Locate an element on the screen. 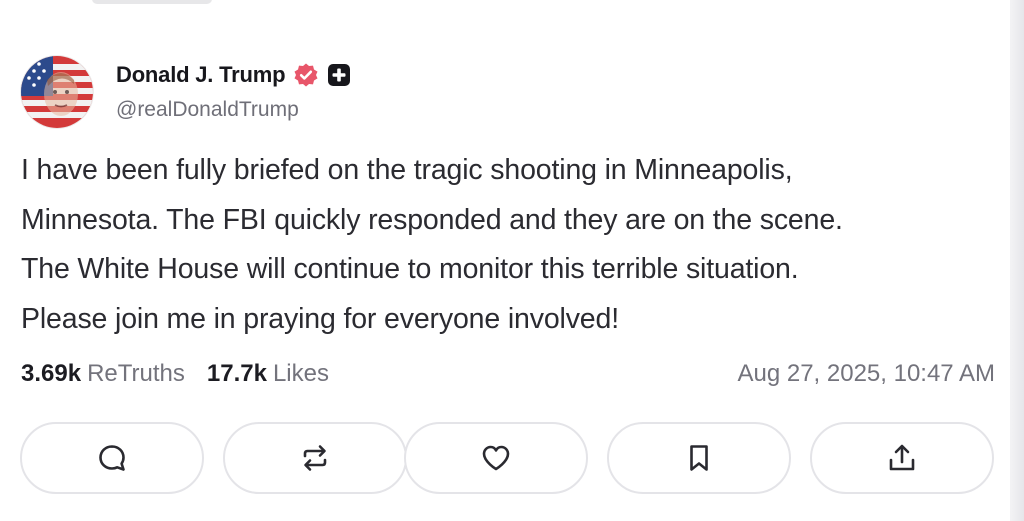  author-display-name: Donald J. Trump is located at coordinates (201, 75).